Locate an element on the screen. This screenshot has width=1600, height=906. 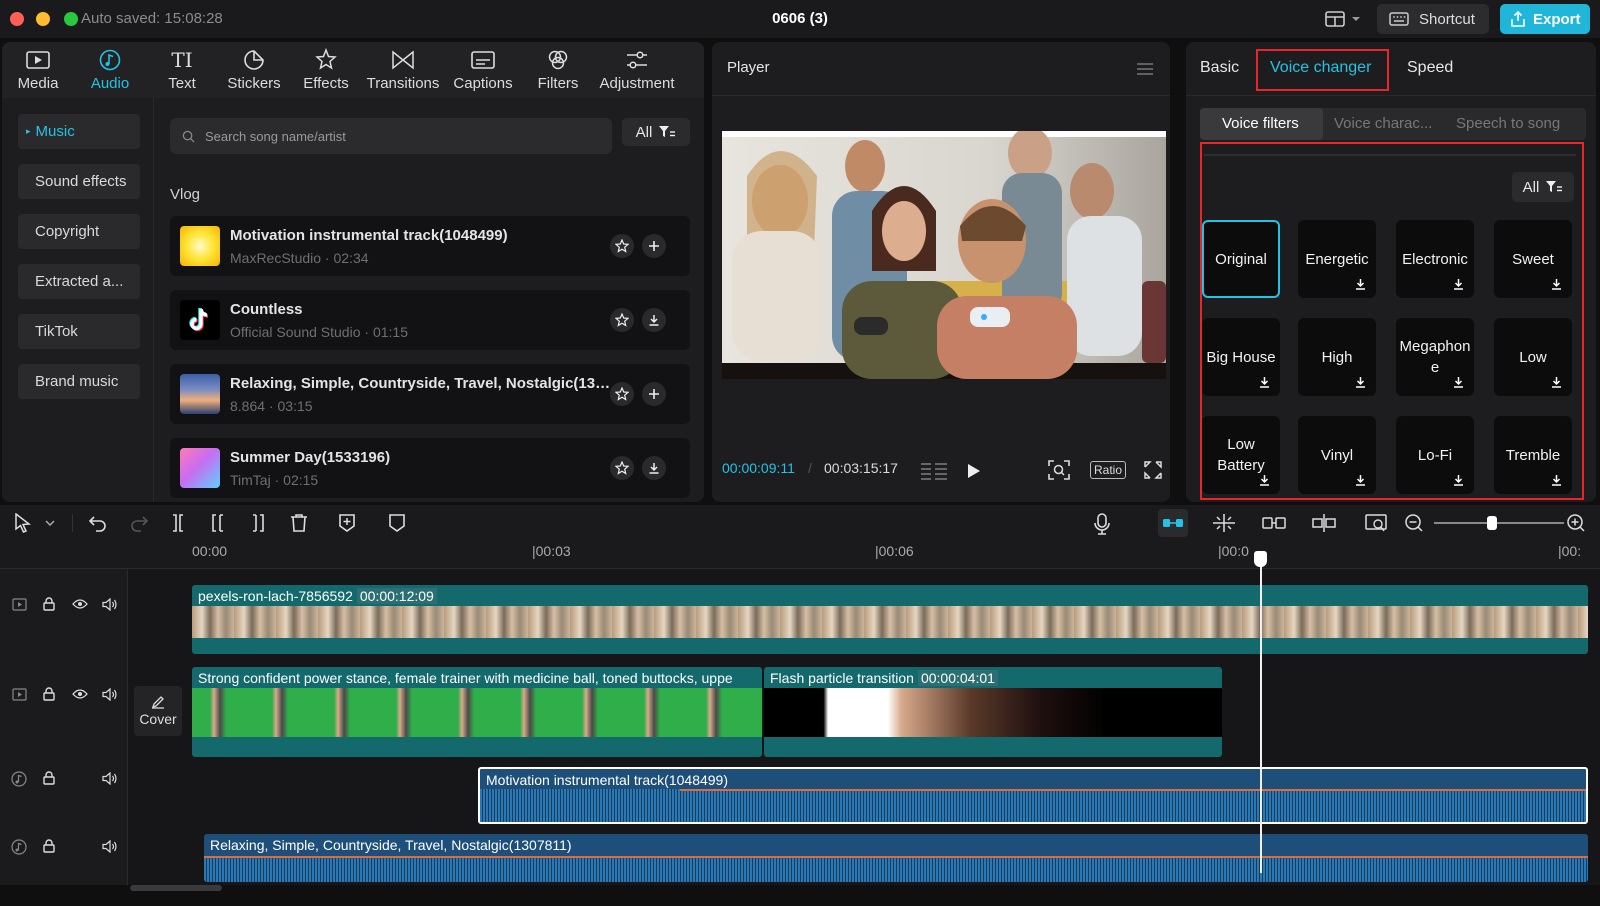
playhead is located at coordinates (1261, 713).